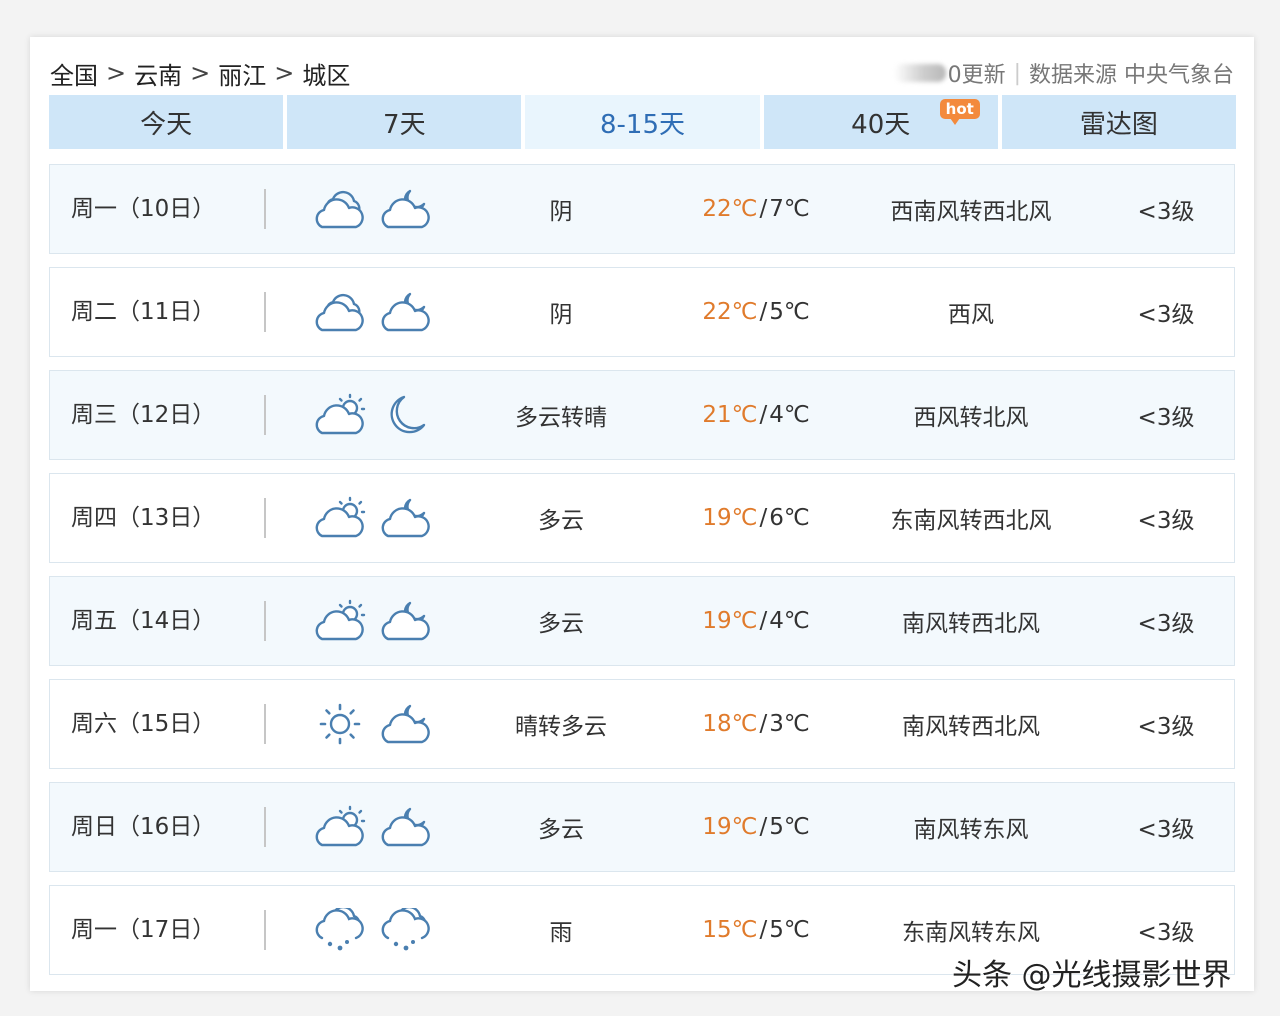  I want to click on weather-description: 多云, so click(561, 521).